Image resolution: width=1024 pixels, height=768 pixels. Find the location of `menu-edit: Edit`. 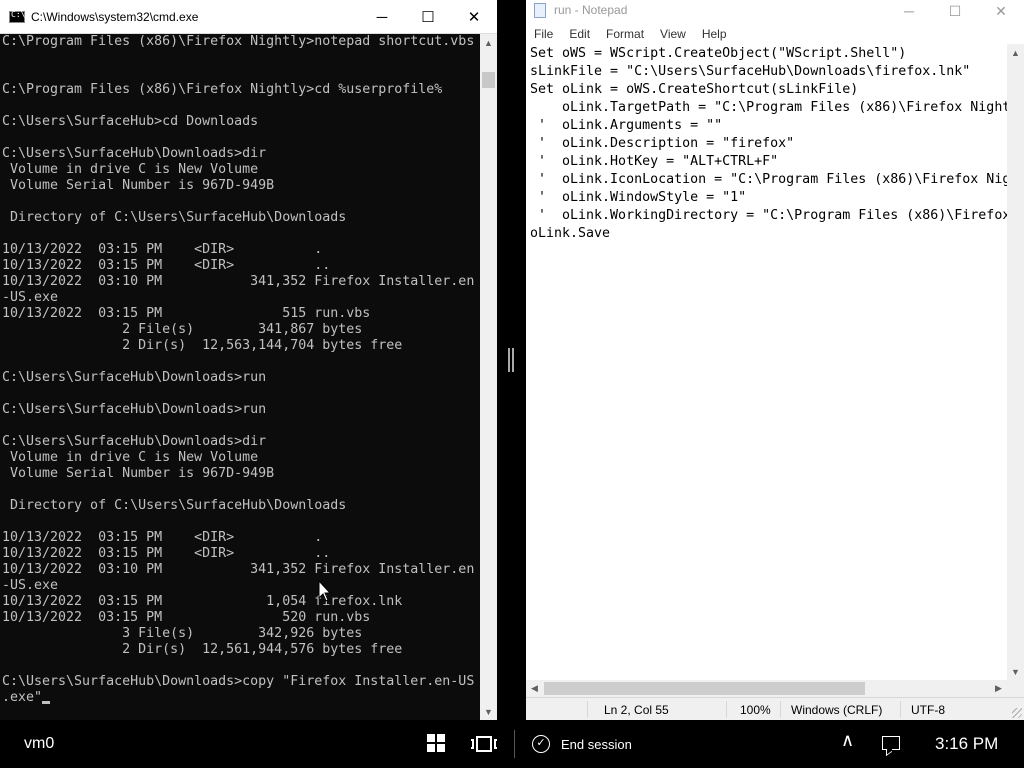

menu-edit: Edit is located at coordinates (579, 34).